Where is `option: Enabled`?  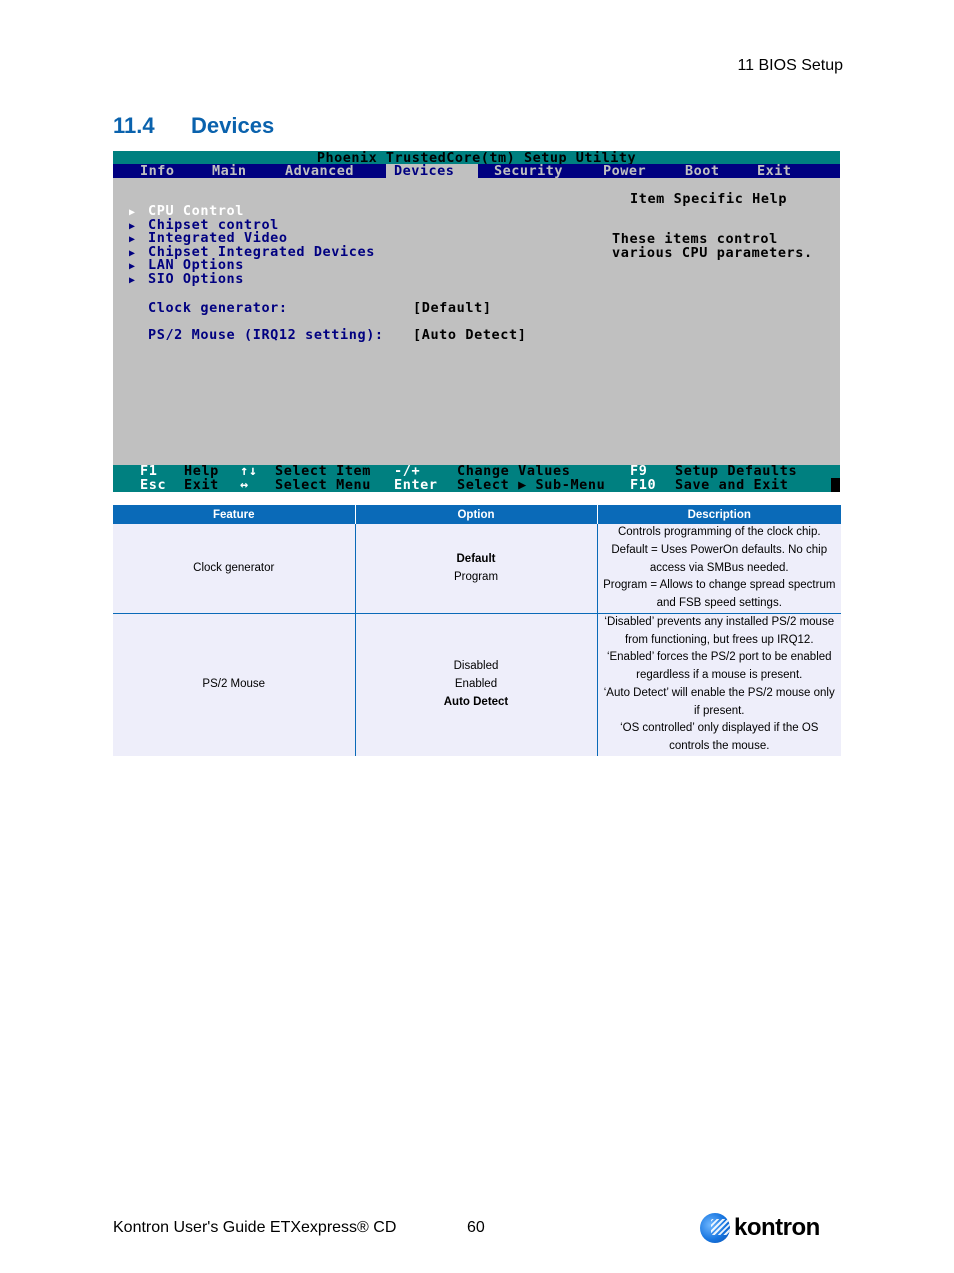 option: Enabled is located at coordinates (476, 683).